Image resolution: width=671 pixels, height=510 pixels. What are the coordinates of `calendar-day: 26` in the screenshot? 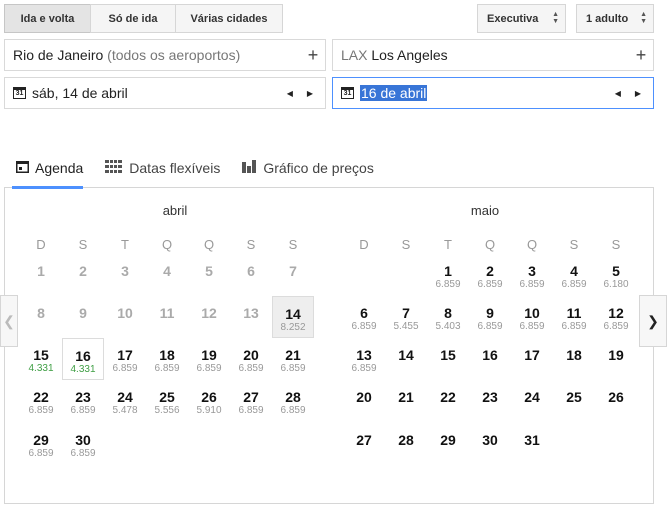 It's located at (616, 401).